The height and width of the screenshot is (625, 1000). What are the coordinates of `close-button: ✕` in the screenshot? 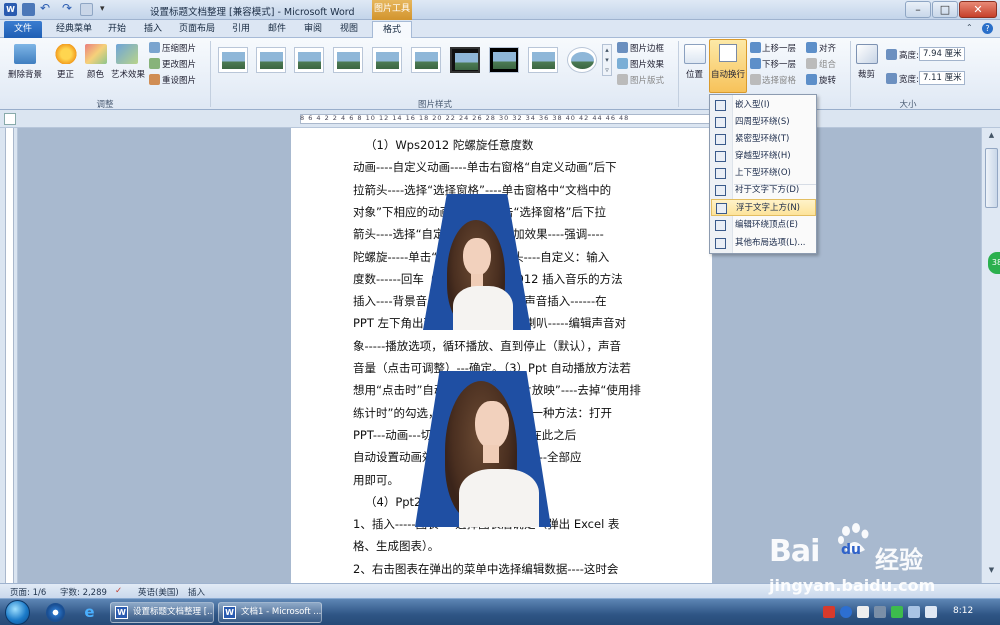 It's located at (978, 9).